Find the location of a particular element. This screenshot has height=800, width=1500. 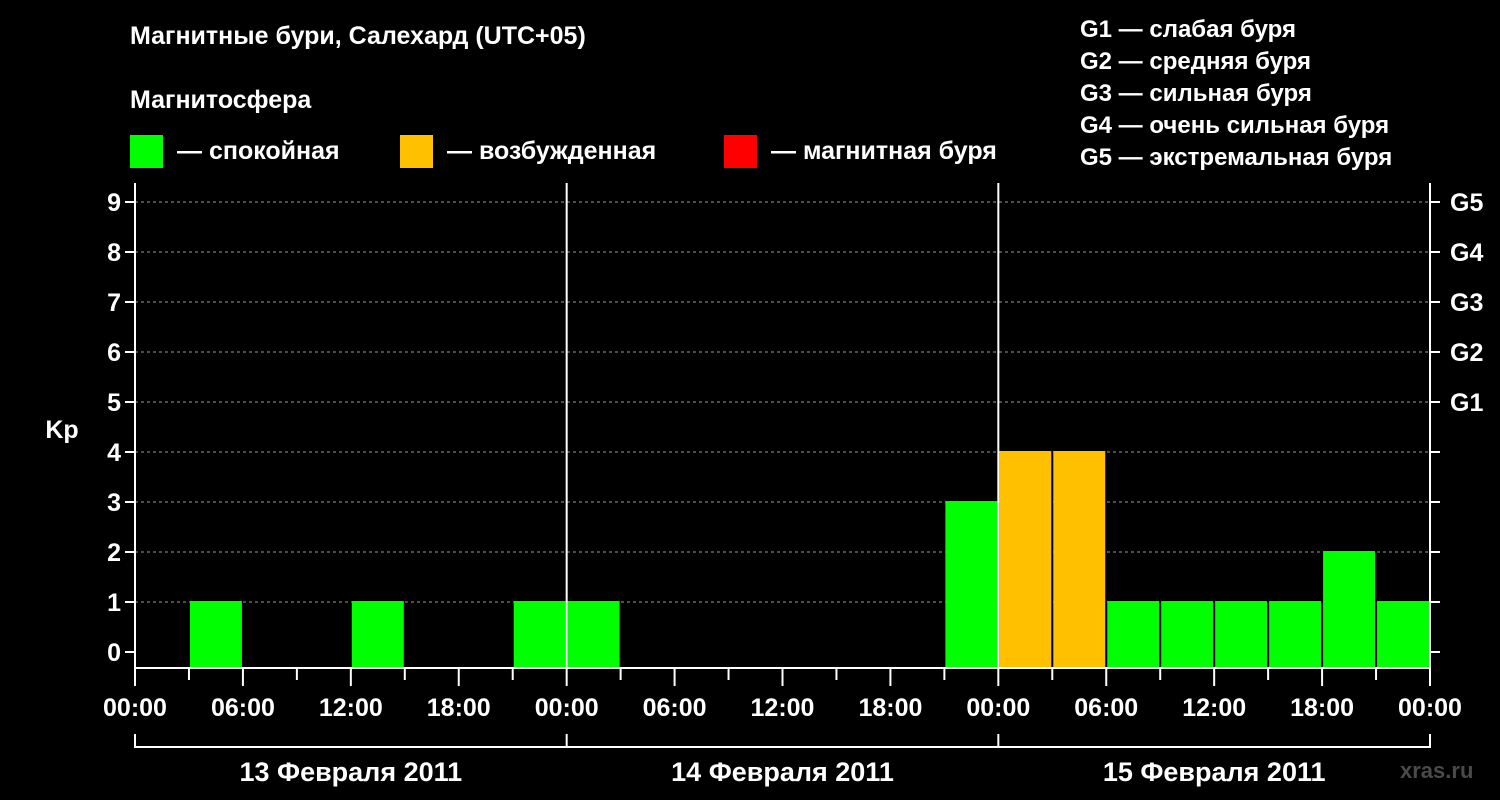

y-tick-label: 7 is located at coordinates (114, 303).